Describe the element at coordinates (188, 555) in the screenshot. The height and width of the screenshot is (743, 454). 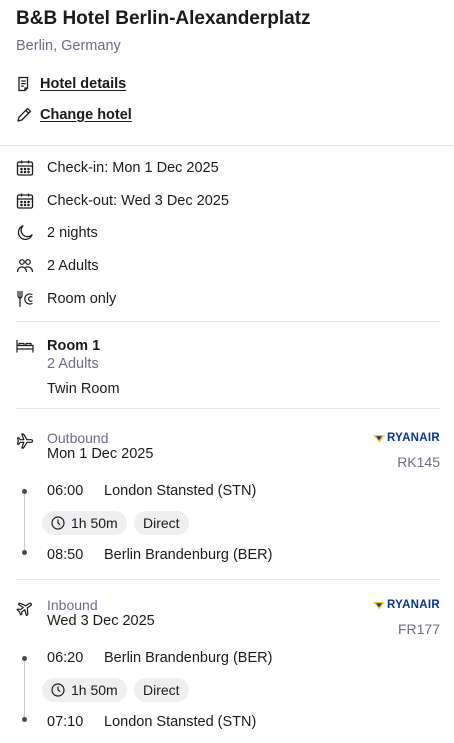
I see `arrive-airport: Berlin Brandenburg (BER)` at that location.